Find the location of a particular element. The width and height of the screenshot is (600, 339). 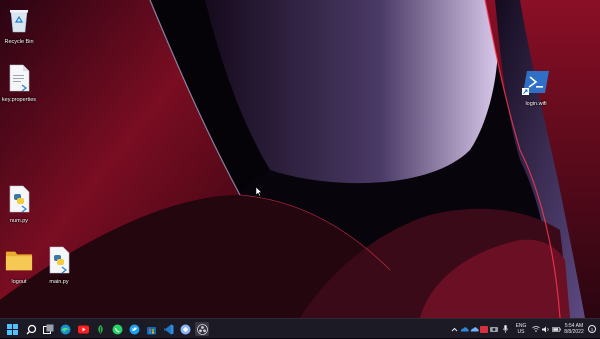

desktop-icon-logout: logout is located at coordinates (20, 264).